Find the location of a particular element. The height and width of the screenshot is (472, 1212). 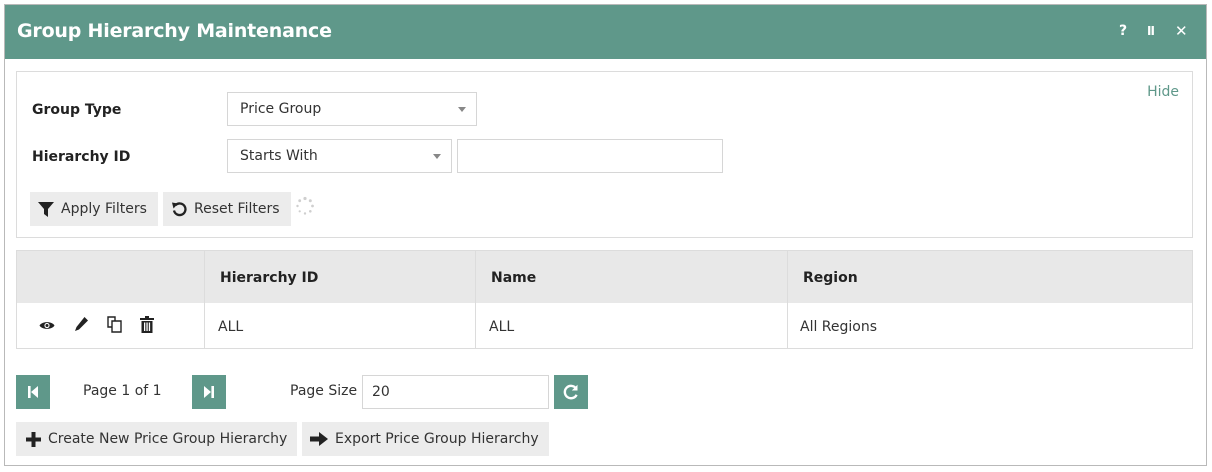

create-hierarchy-button: Create New Price Group Hierarchy is located at coordinates (156, 439).